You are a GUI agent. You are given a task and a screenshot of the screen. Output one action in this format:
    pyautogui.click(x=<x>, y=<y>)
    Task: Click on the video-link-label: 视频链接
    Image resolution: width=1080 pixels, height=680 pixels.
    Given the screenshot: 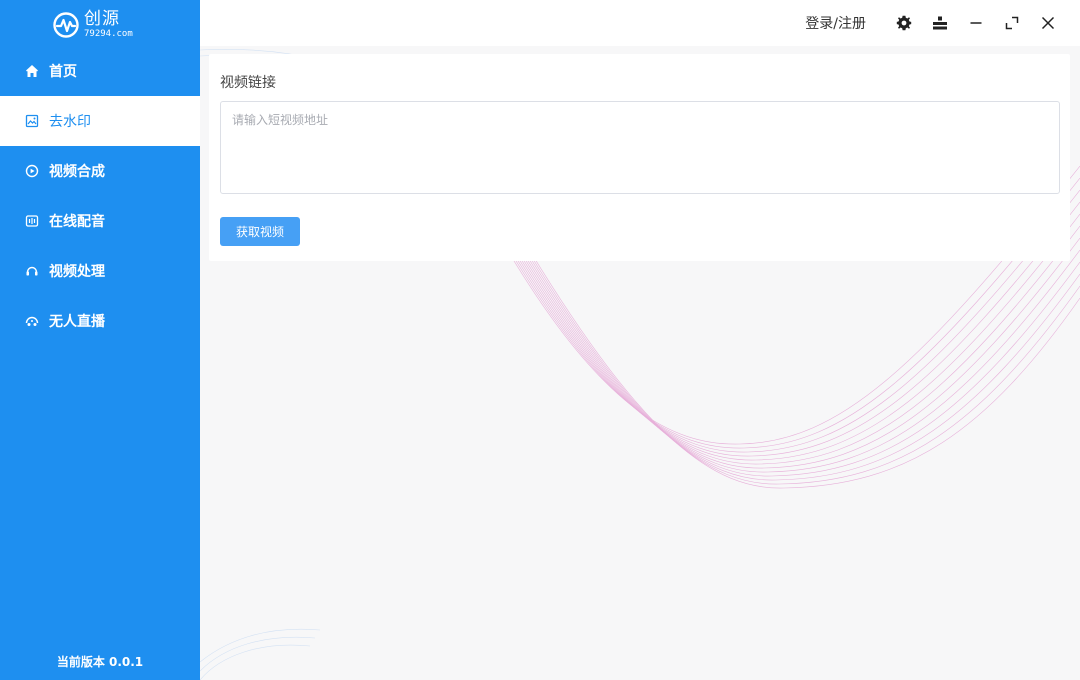 What is the action you would take?
    pyautogui.click(x=248, y=83)
    